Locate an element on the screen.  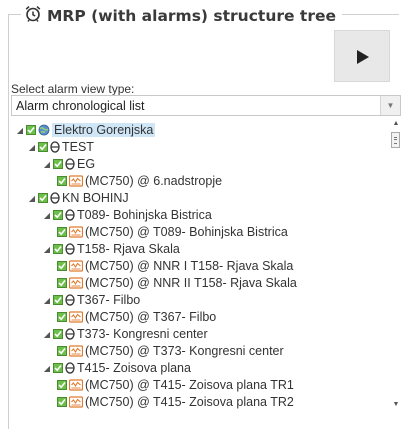
tree-item-label: (MC750) @ T415- Zoisova plana TR1 is located at coordinates (189, 385).